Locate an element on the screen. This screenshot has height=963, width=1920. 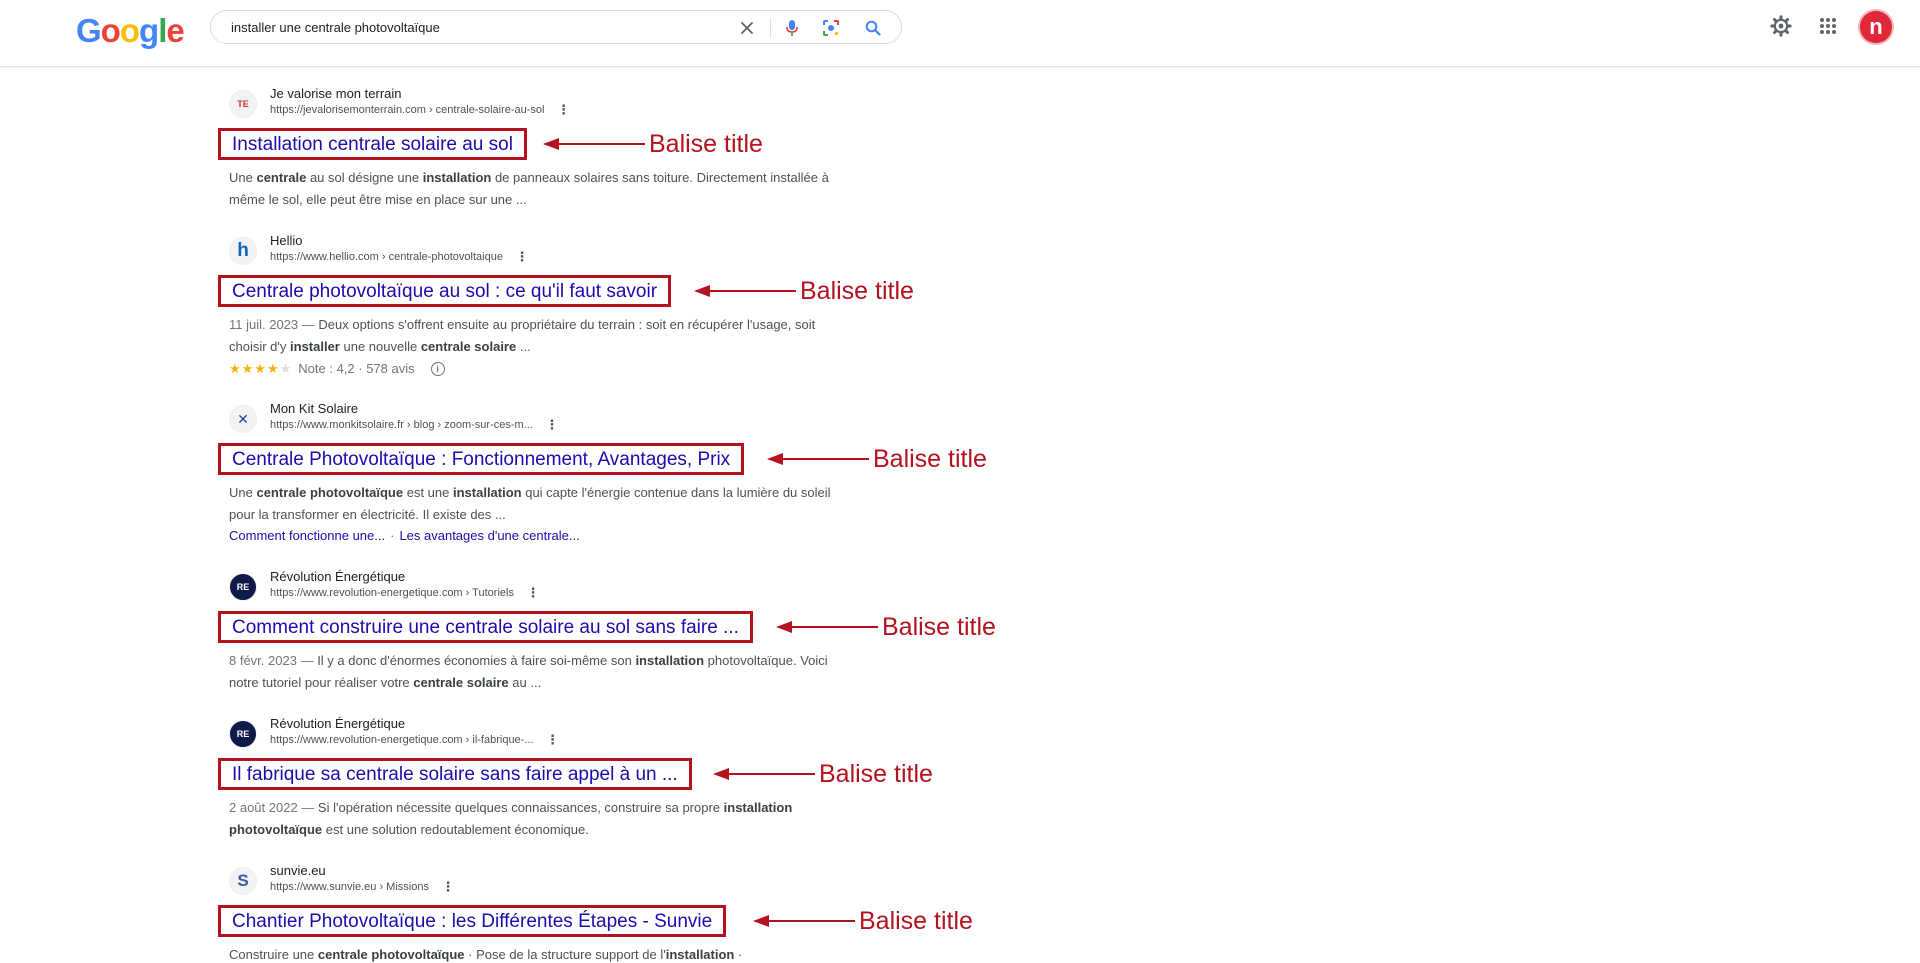
search-input: installer une centrale photovoltaïque is located at coordinates (335, 27).